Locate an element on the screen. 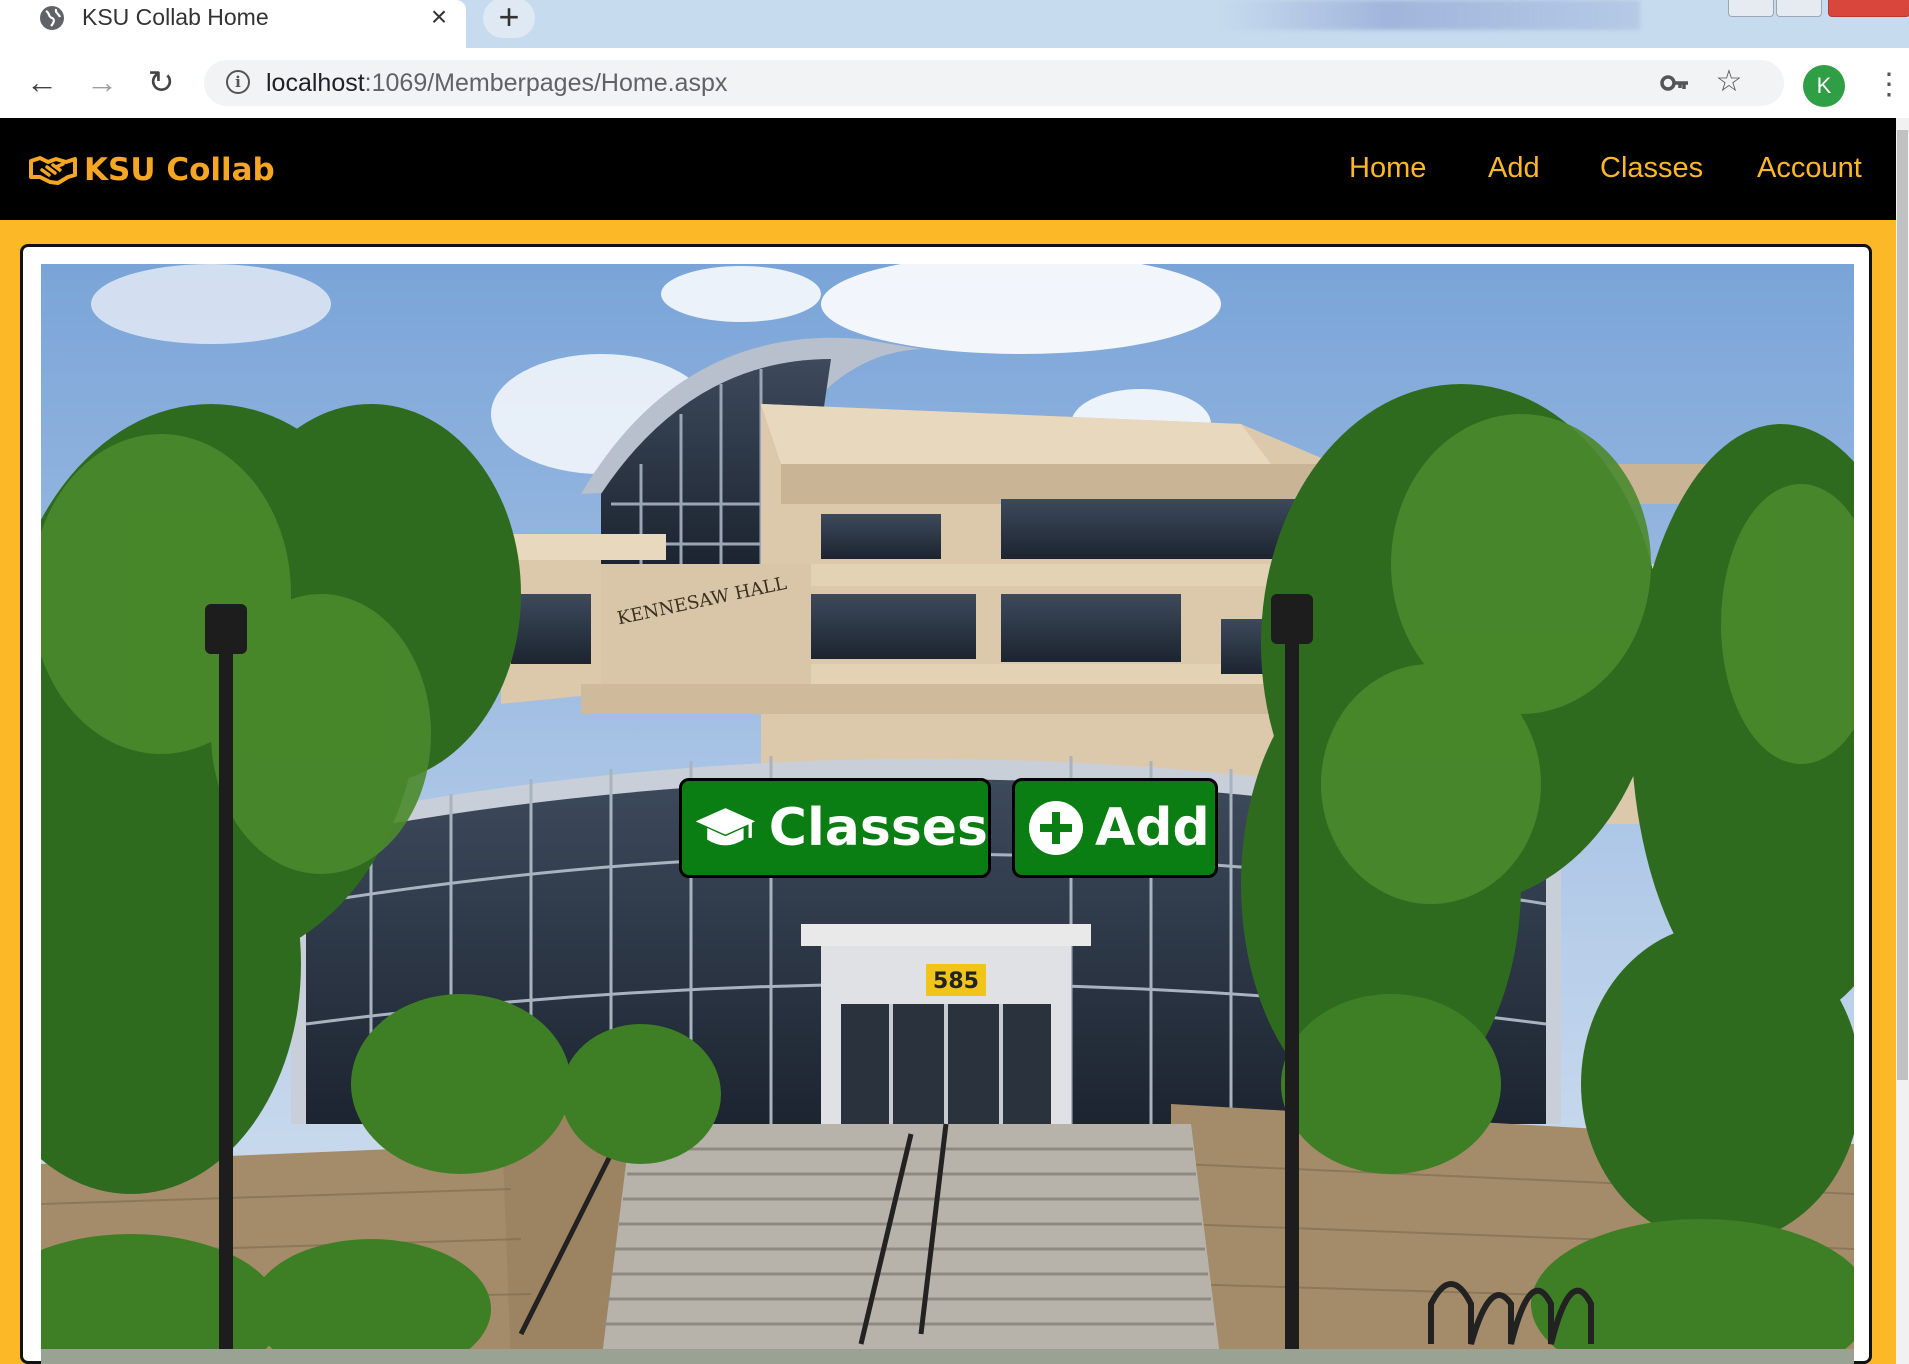 This screenshot has width=1909, height=1364. reload-icon: ↻ is located at coordinates (161, 82).